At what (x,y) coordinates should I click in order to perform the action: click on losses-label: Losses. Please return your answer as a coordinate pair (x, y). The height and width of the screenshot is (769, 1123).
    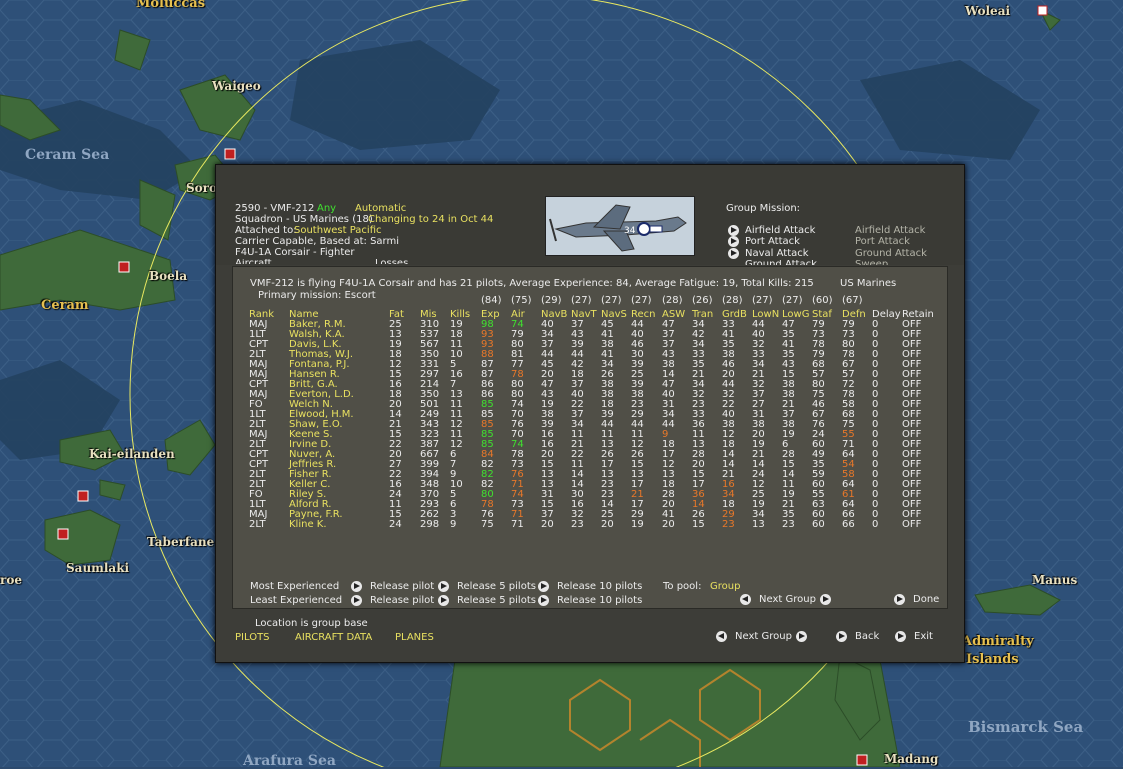
    Looking at the image, I should click on (391, 261).